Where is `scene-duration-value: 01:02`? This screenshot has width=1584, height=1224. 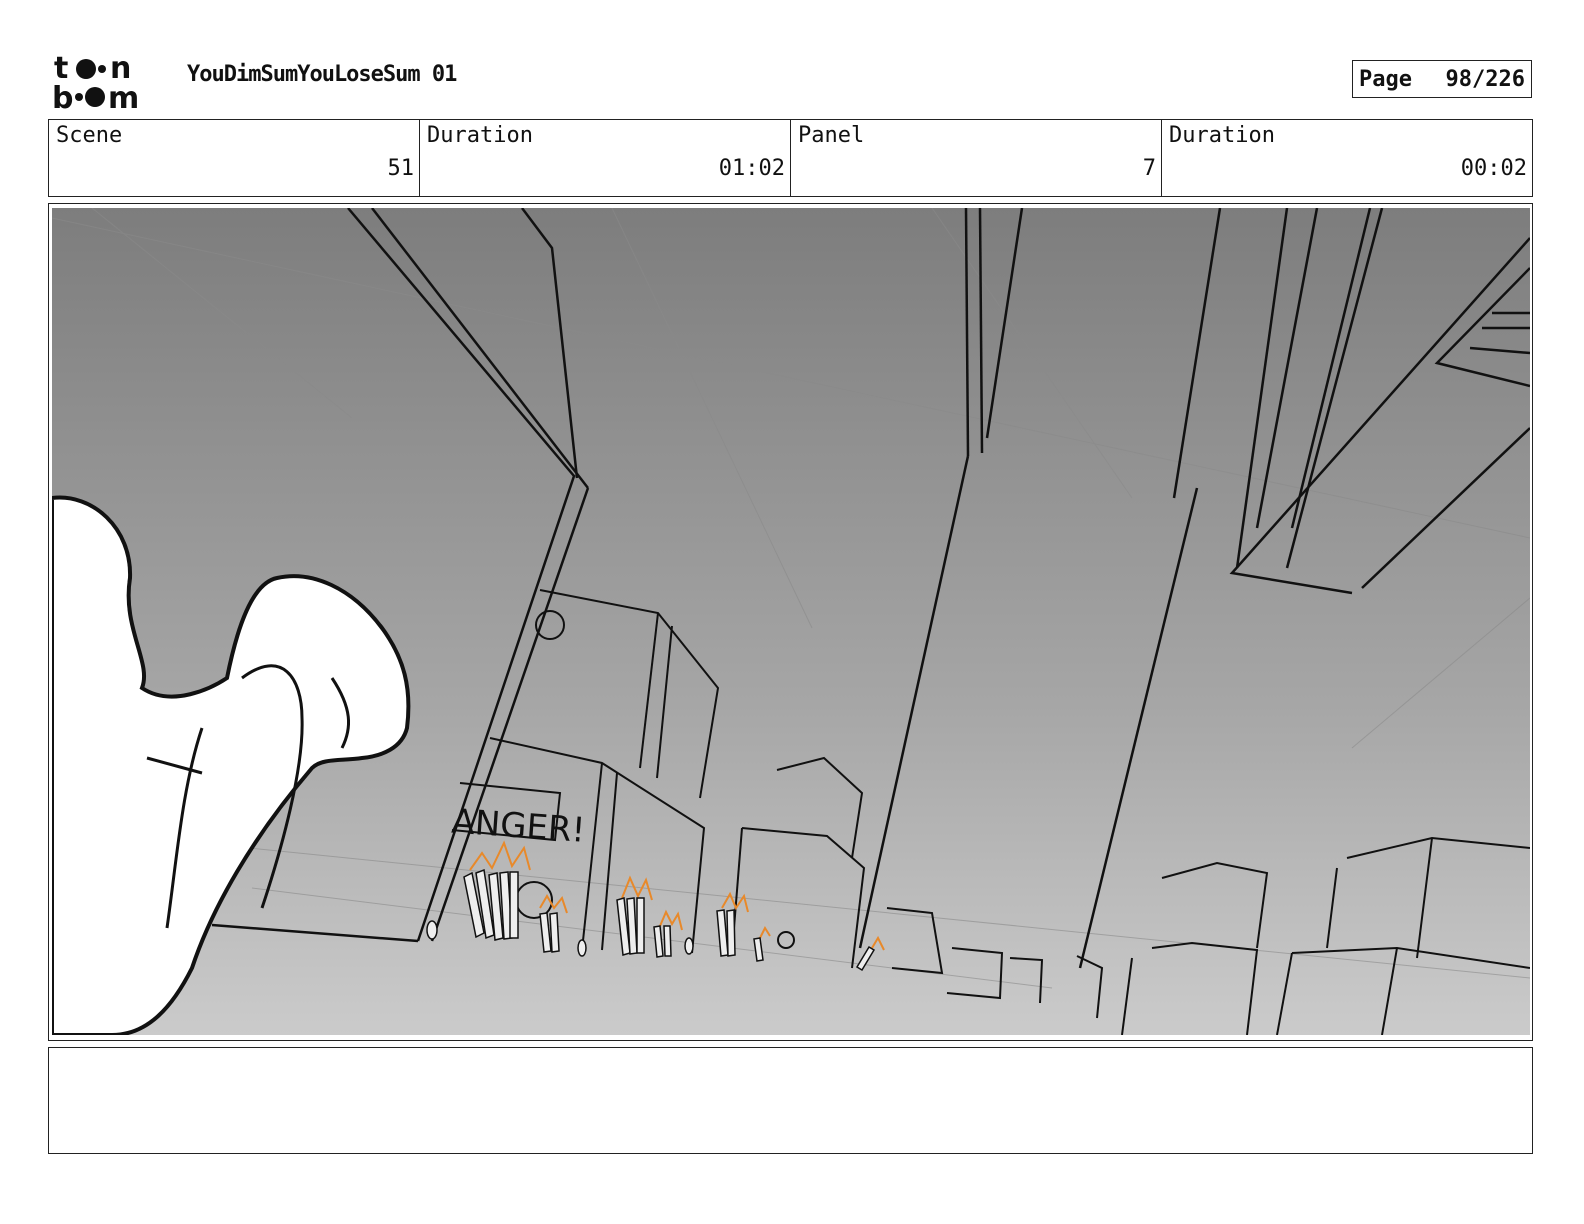 scene-duration-value: 01:02 is located at coordinates (751, 168).